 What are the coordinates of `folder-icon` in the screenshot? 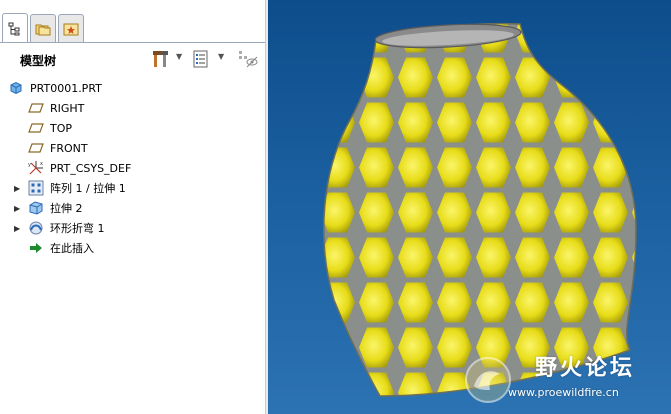 It's located at (43, 29).